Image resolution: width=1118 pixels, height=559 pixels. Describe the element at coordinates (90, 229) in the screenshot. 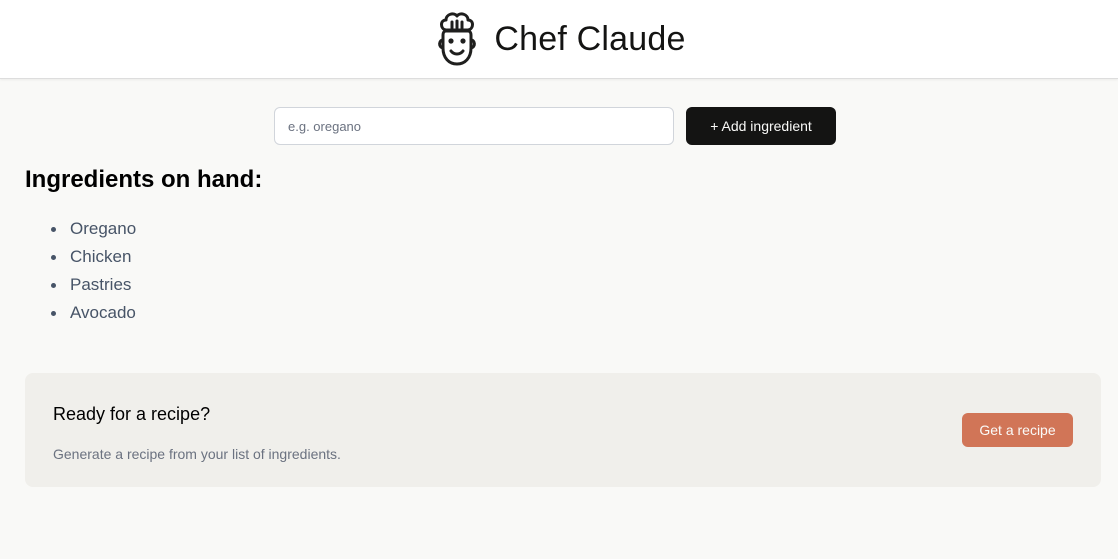

I see `ingredient-item: Oregano` at that location.